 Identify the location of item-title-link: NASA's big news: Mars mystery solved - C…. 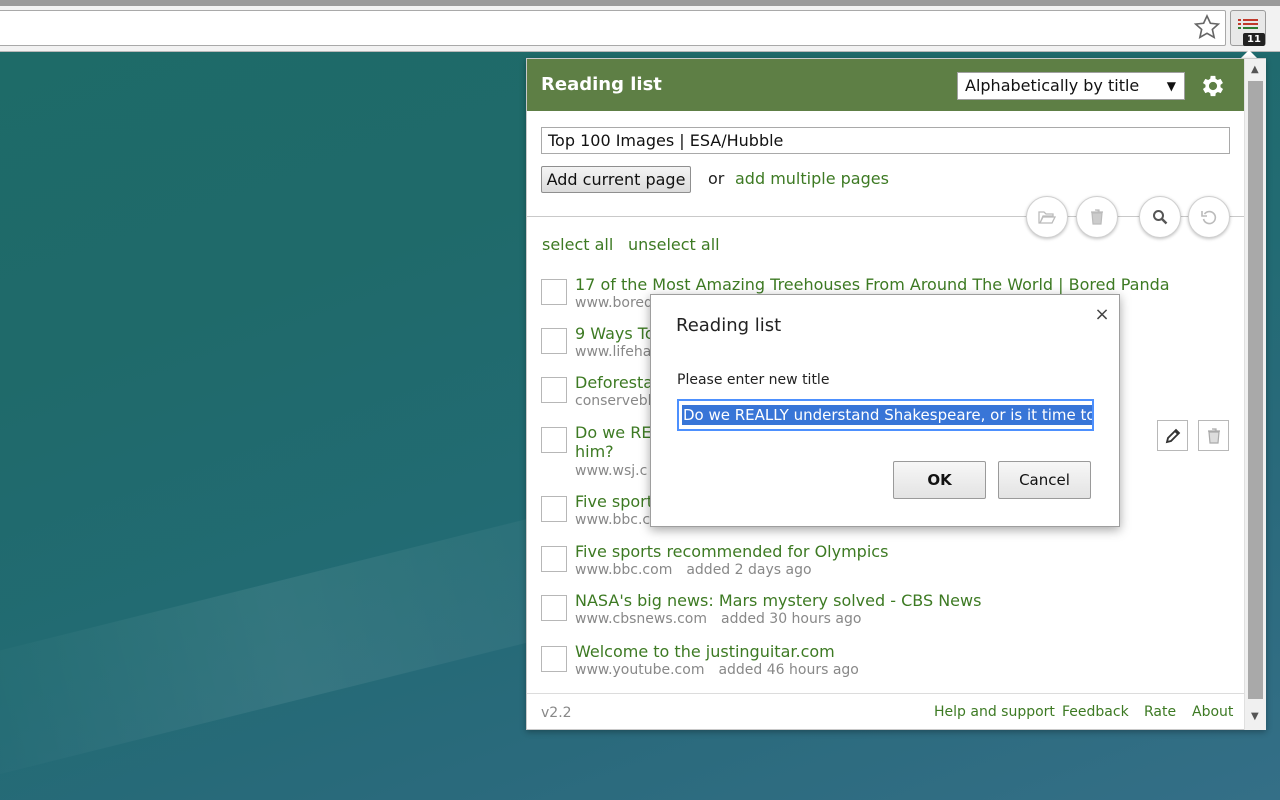
(875, 600).